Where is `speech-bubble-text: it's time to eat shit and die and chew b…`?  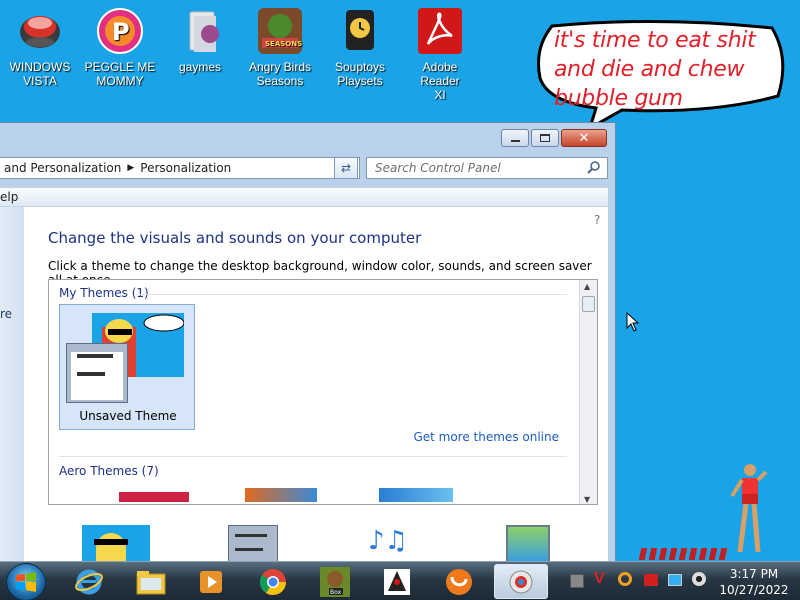
speech-bubble-text: it's time to eat shit and die and chew b… is located at coordinates (655, 69).